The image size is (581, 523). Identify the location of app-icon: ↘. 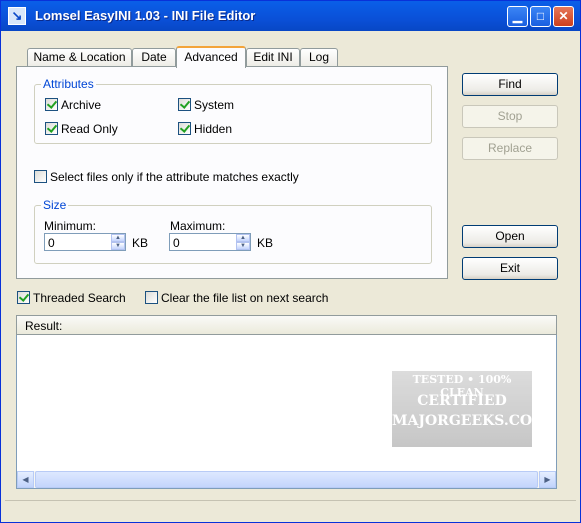
(17, 16).